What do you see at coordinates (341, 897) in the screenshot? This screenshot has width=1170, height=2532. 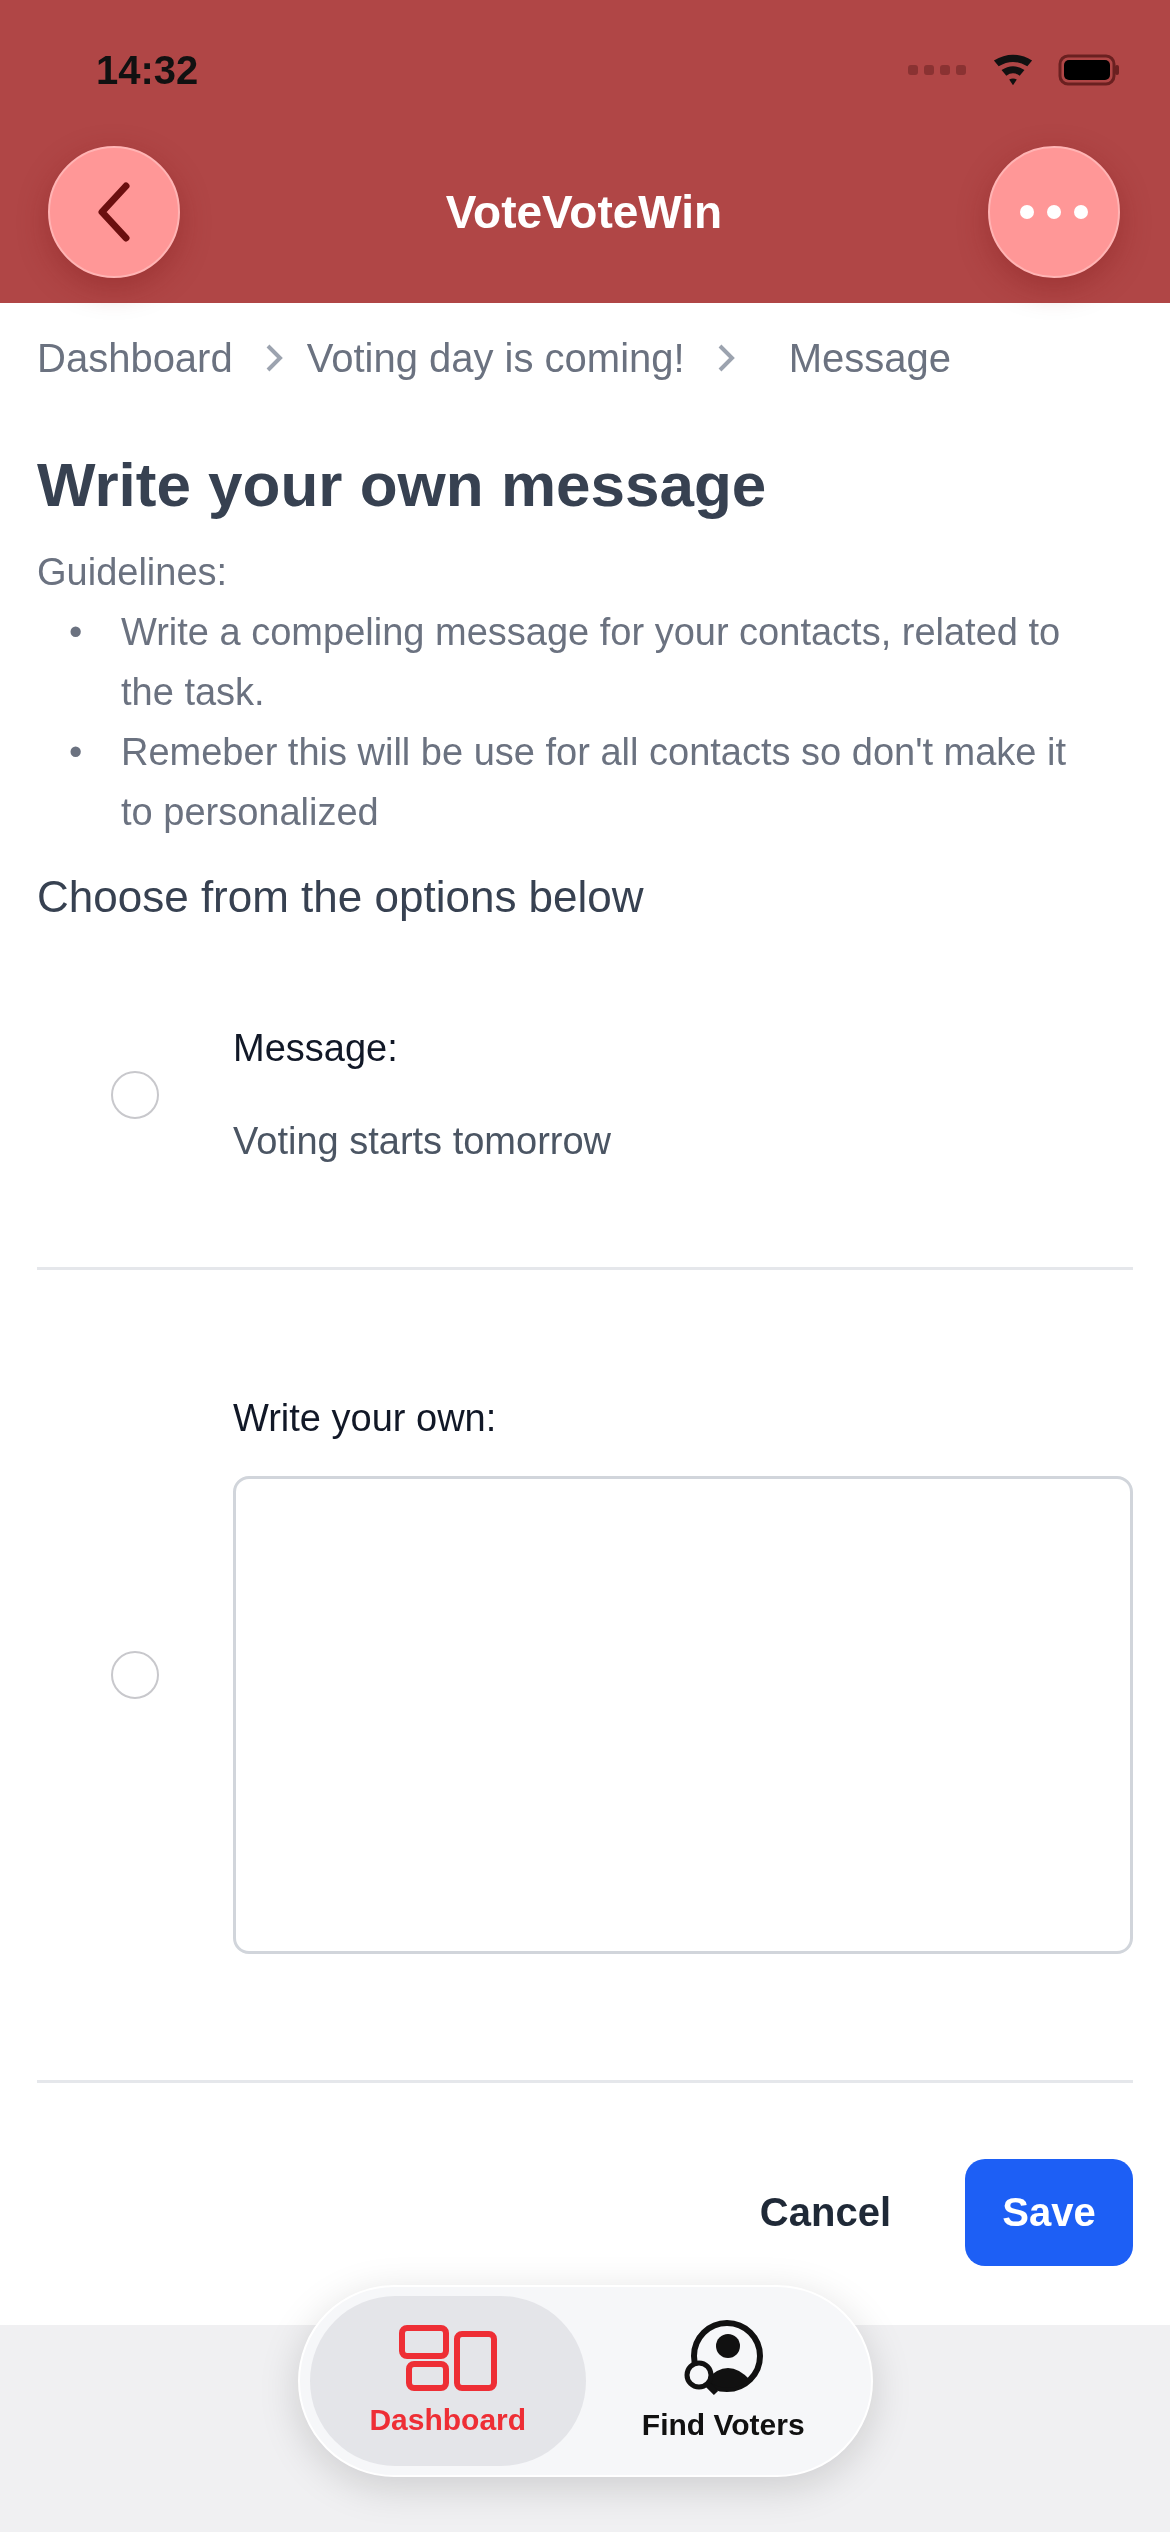 I see `options-prompt: Choose from the options below` at bounding box center [341, 897].